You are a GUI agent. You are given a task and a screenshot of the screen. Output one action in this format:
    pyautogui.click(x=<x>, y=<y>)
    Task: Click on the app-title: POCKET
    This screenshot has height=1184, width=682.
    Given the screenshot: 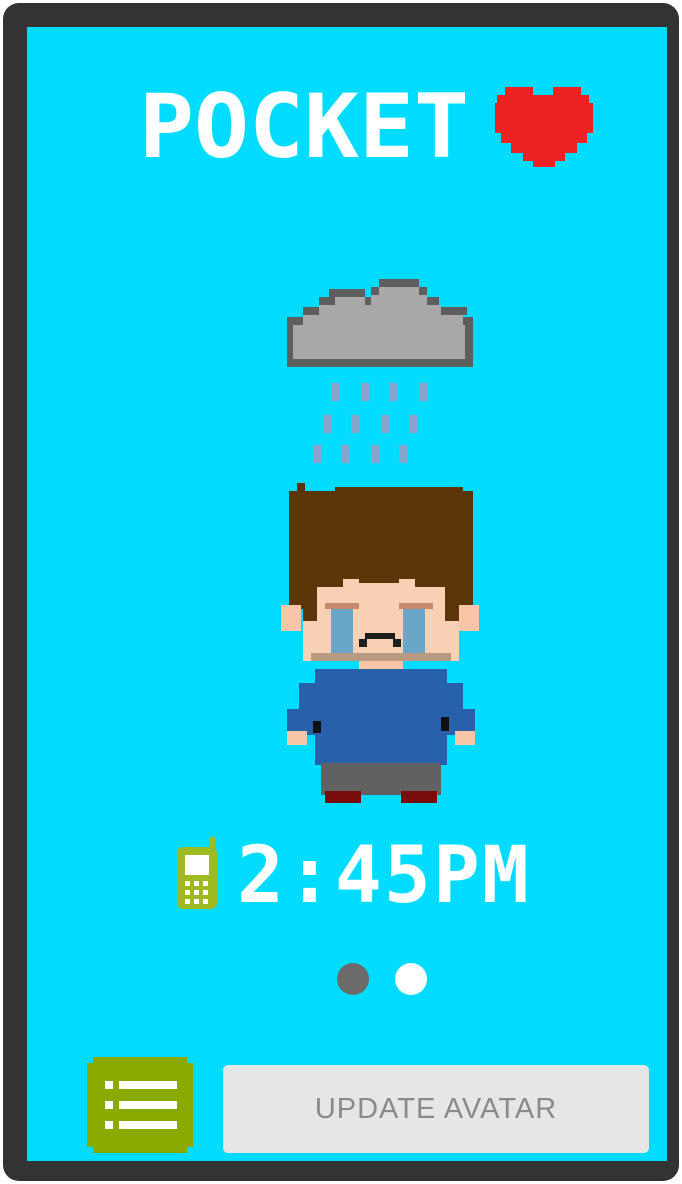 What is the action you would take?
    pyautogui.click(x=304, y=125)
    